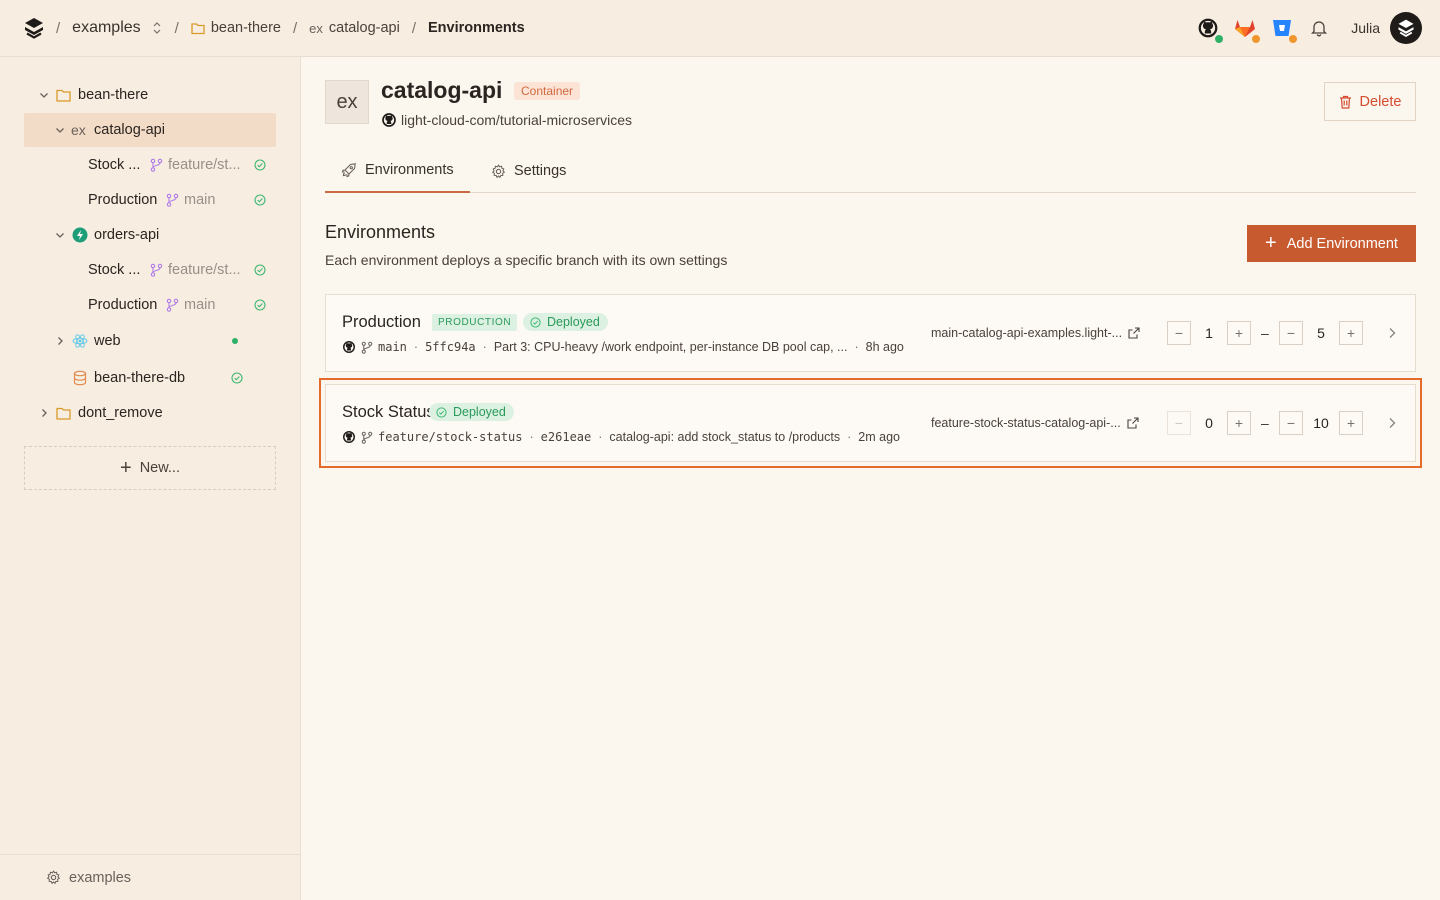 Image resolution: width=1440 pixels, height=900 pixels. I want to click on sidebar-item-label: Production, so click(123, 200).